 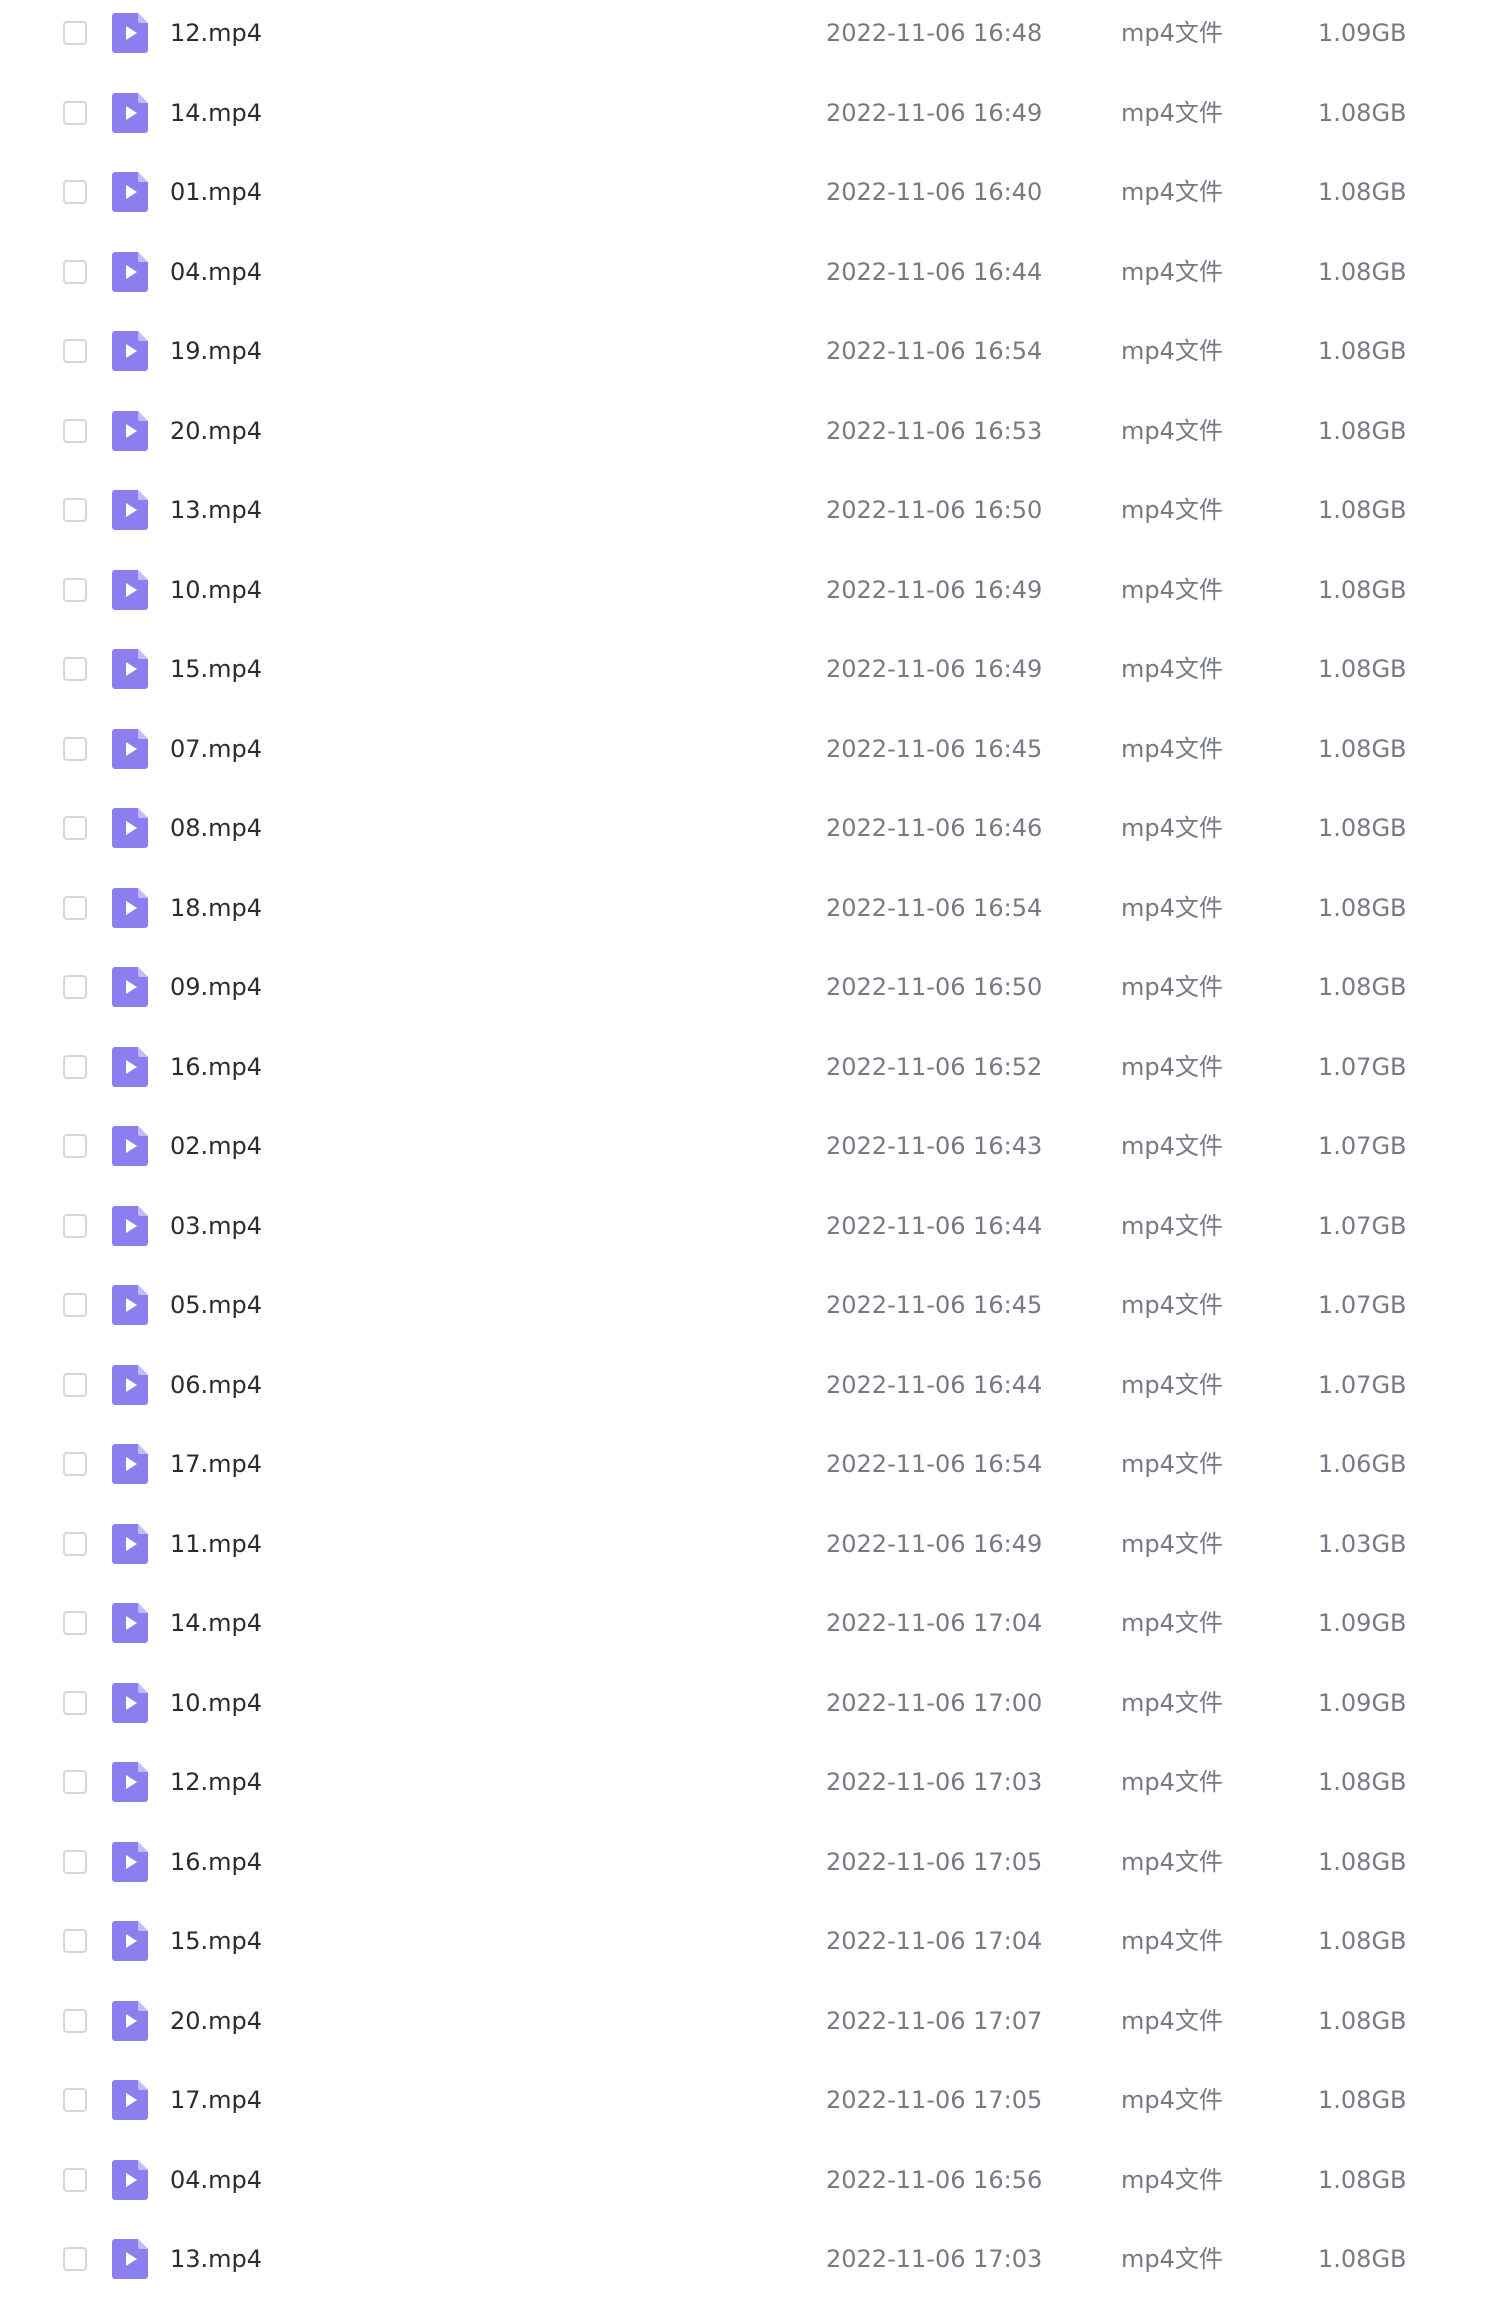 I want to click on file-row: 04.mp4 2022-11-06 16:56 mp4文件 1.08GB, so click(x=750, y=2186).